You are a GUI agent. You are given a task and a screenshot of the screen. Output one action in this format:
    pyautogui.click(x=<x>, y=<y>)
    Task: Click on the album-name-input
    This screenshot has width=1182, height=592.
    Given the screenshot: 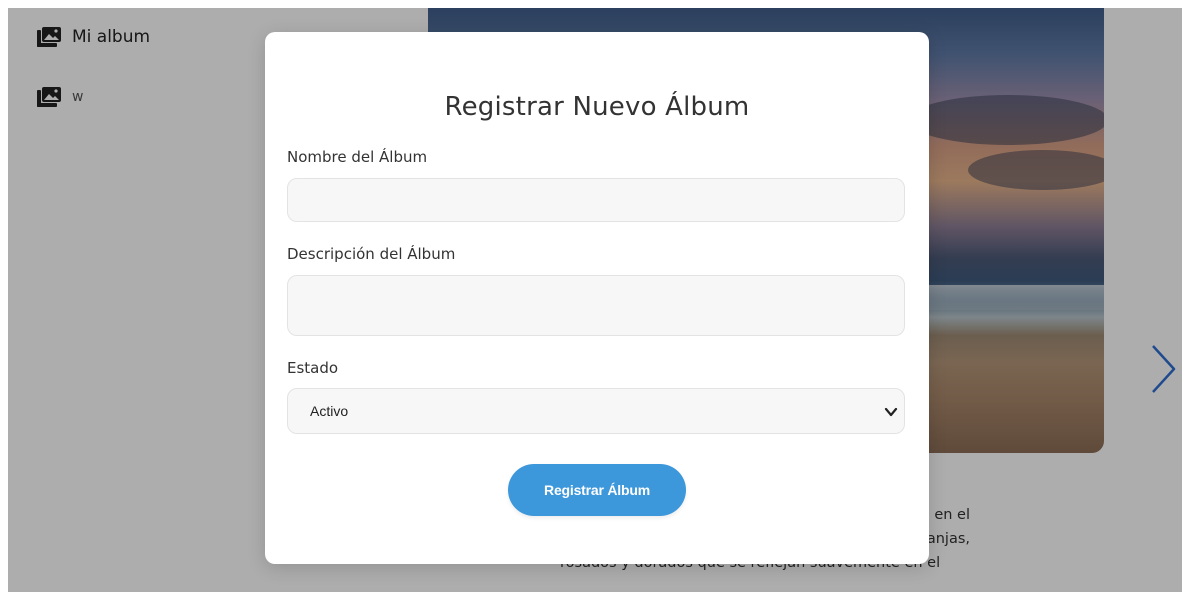 What is the action you would take?
    pyautogui.click(x=596, y=200)
    